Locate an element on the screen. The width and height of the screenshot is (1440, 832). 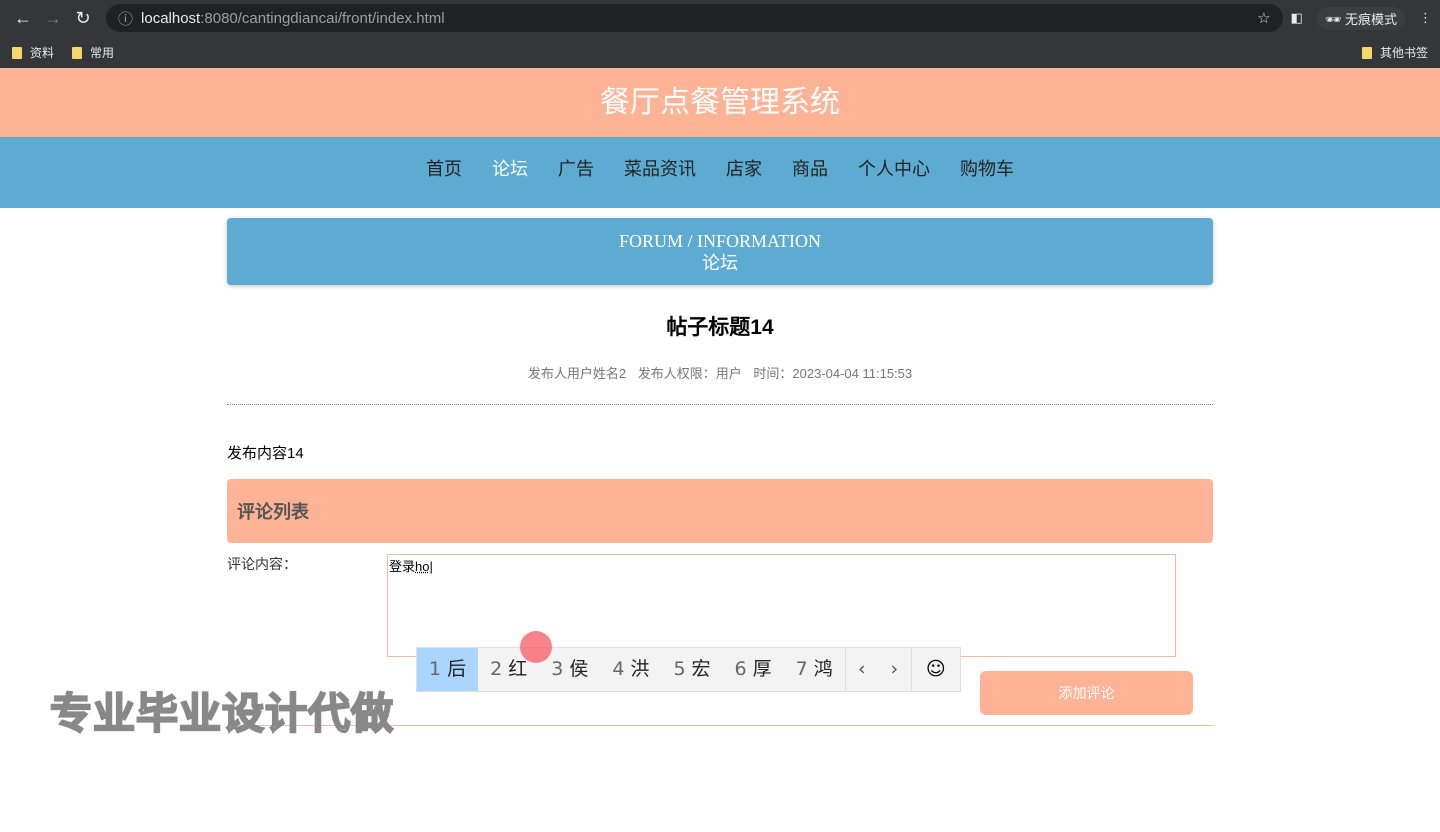
ime-candidate-bar: 1后 2红 3侯 4洪 5宏 6厚 7鸿 ‹ › ☺ is located at coordinates (688, 669).